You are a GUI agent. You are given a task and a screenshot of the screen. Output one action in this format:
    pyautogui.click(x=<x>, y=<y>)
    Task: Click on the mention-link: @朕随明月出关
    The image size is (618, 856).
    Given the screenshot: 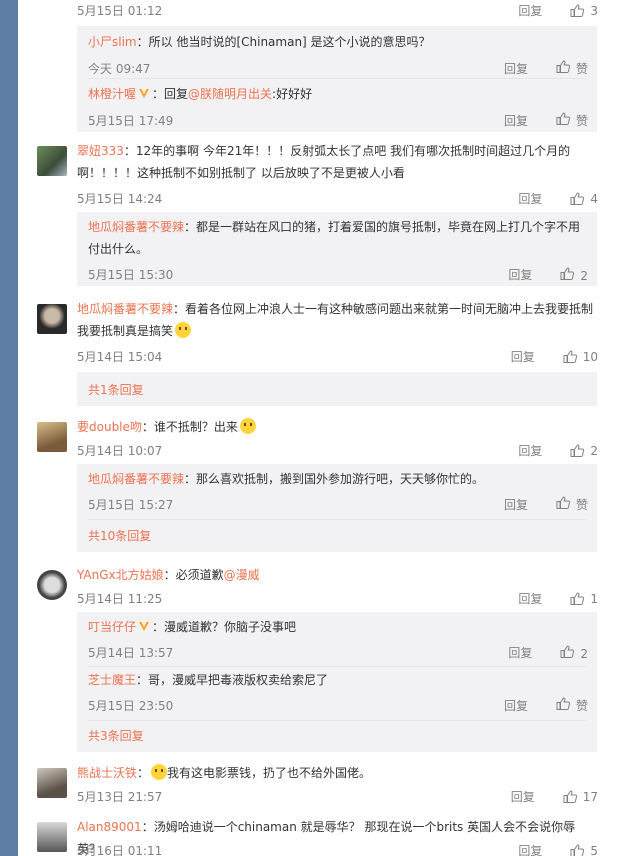 What is the action you would take?
    pyautogui.click(x=230, y=94)
    